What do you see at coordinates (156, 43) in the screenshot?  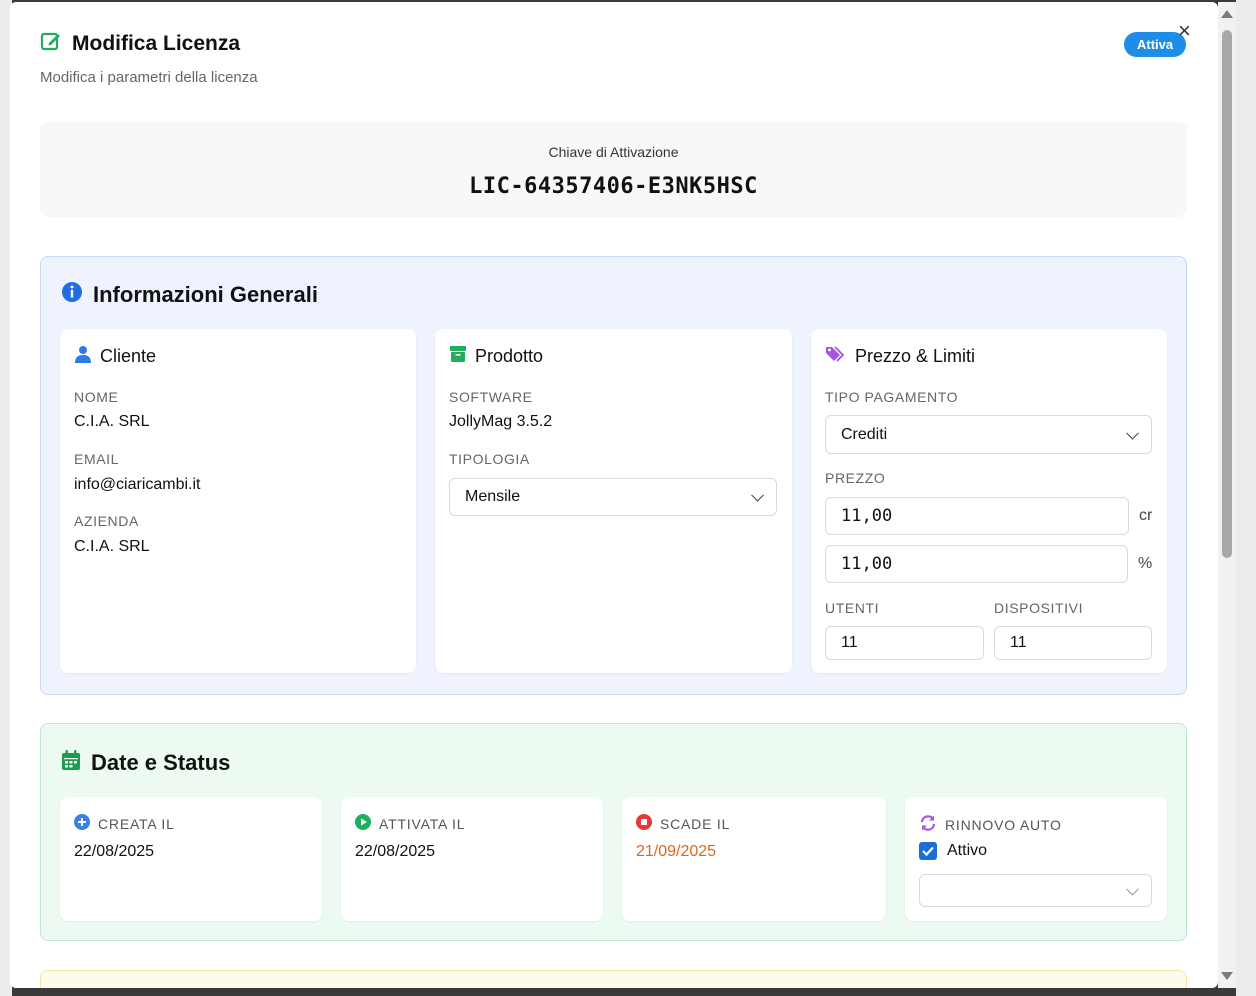 I see `modal-title: Modifica Licenza` at bounding box center [156, 43].